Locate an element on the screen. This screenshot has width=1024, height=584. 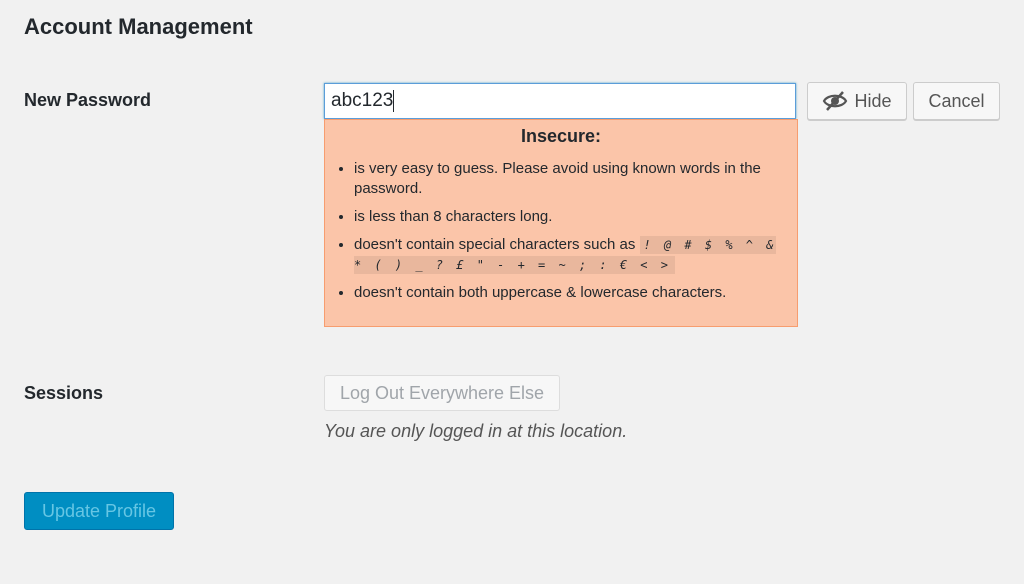
password-input: abc123 is located at coordinates (560, 101).